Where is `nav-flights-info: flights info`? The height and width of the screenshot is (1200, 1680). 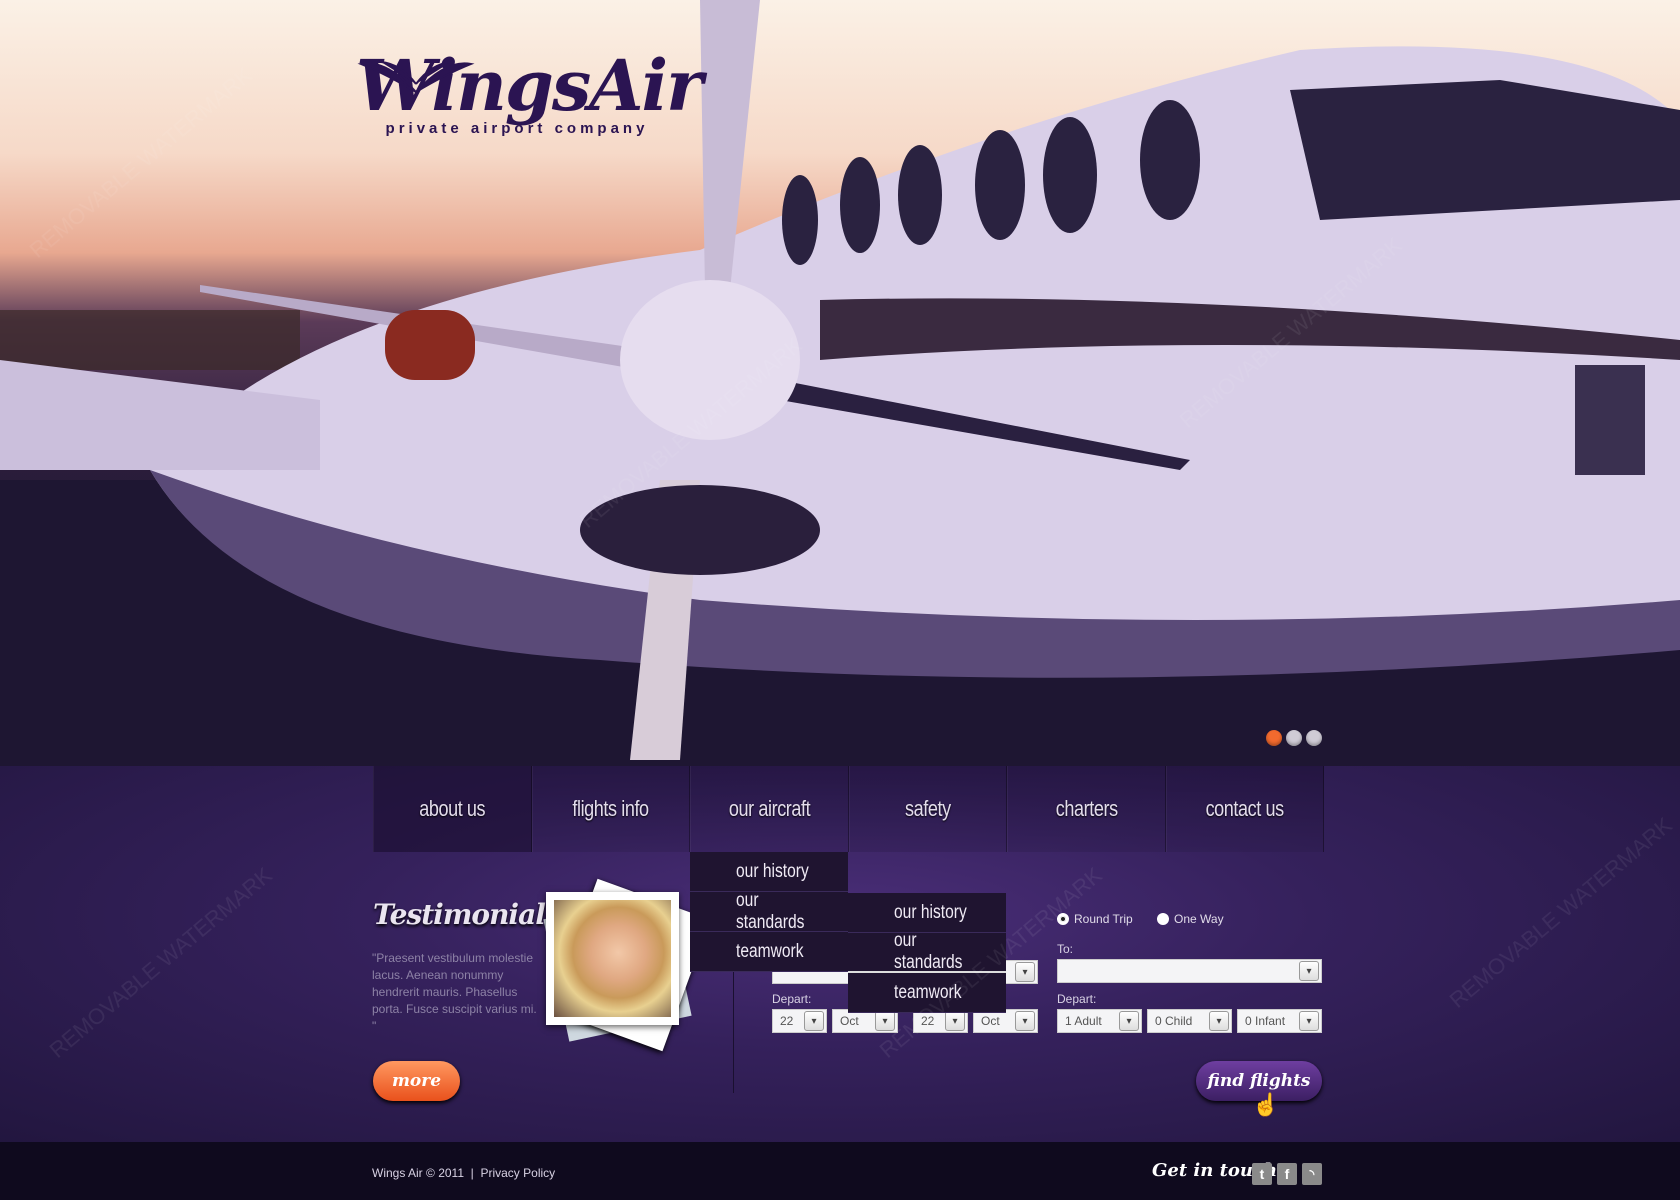
nav-flights-info: flights info is located at coordinates (610, 809).